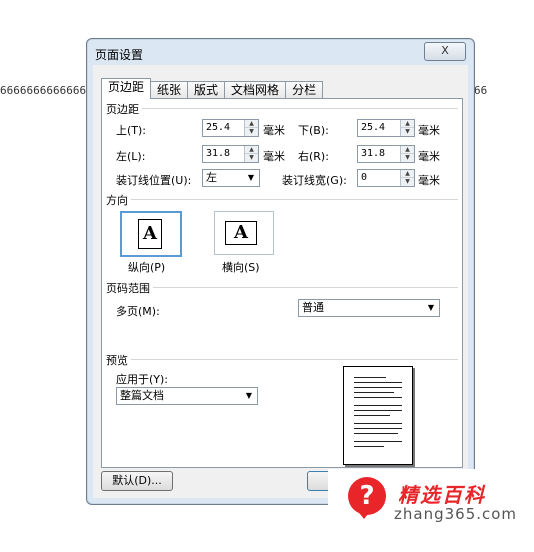  Describe the element at coordinates (131, 130) in the screenshot. I see `top-margin-label: 上(T):` at that location.